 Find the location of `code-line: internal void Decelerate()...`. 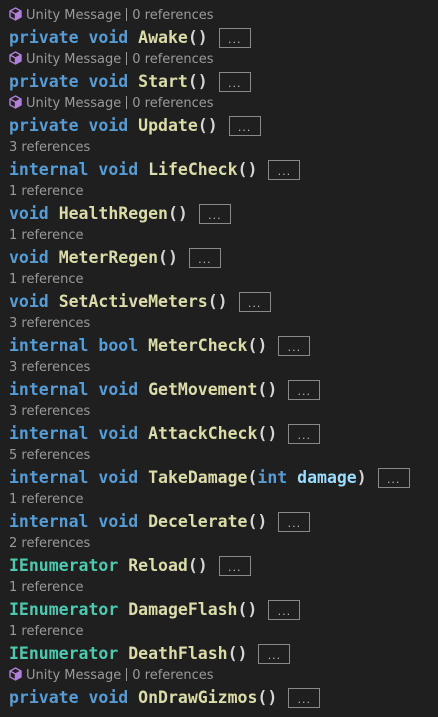

code-line: internal void Decelerate()... is located at coordinates (160, 522).